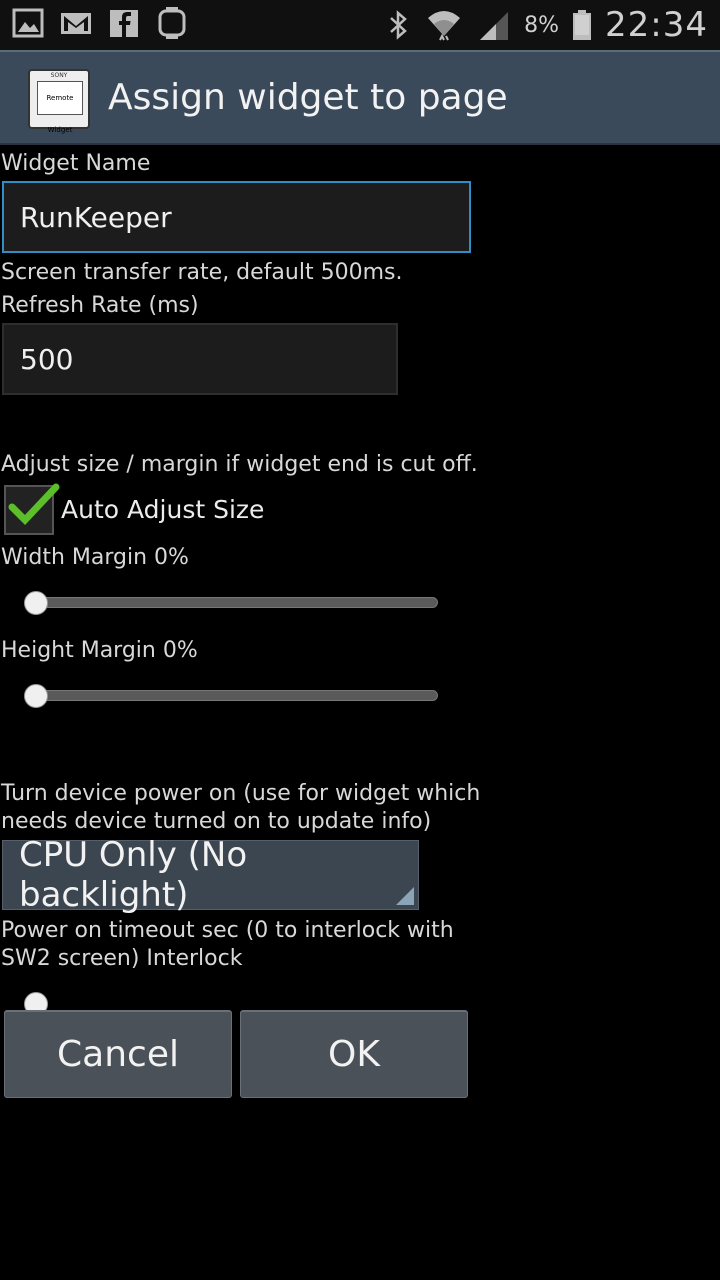  I want to click on refresh-rate-input: 500, so click(200, 359).